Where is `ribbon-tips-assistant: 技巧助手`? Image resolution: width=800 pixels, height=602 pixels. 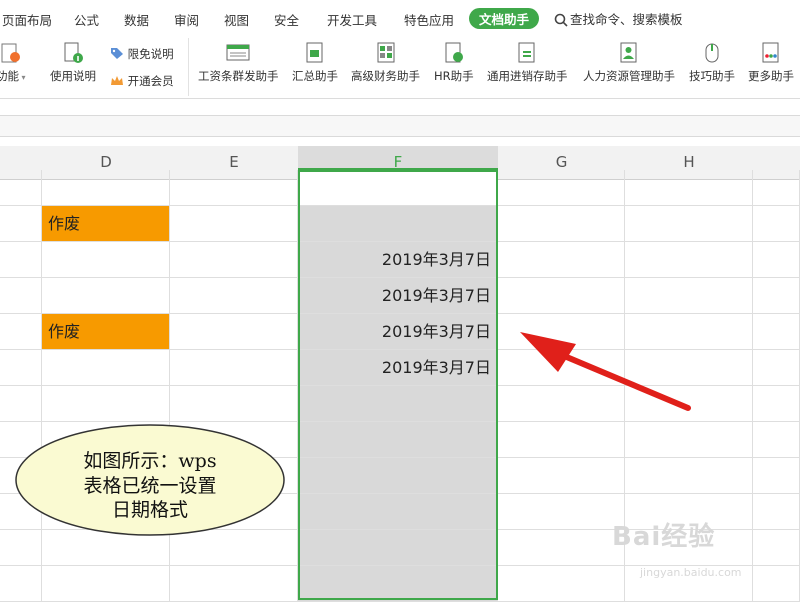 ribbon-tips-assistant: 技巧助手 is located at coordinates (712, 63).